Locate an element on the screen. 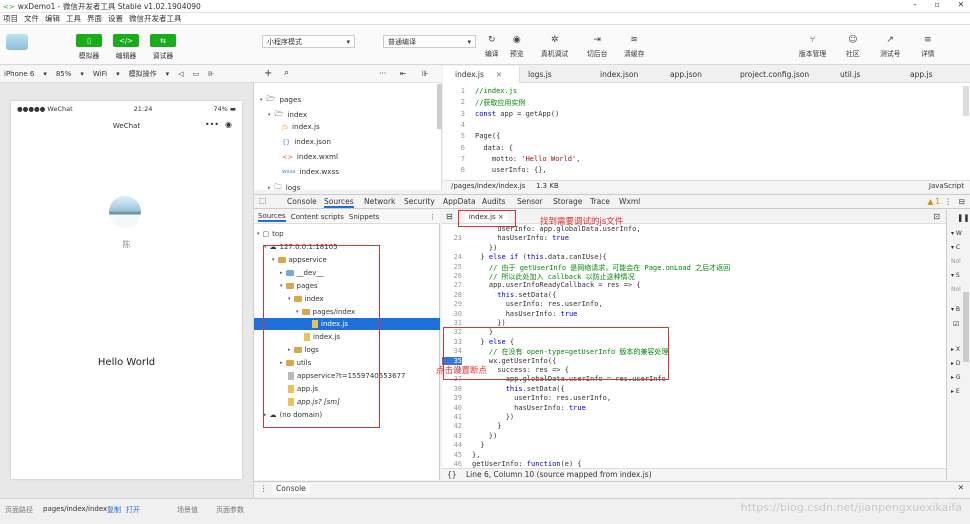 The image size is (970, 524). toggle-navigator-icon: ⊟ is located at coordinates (449, 216).